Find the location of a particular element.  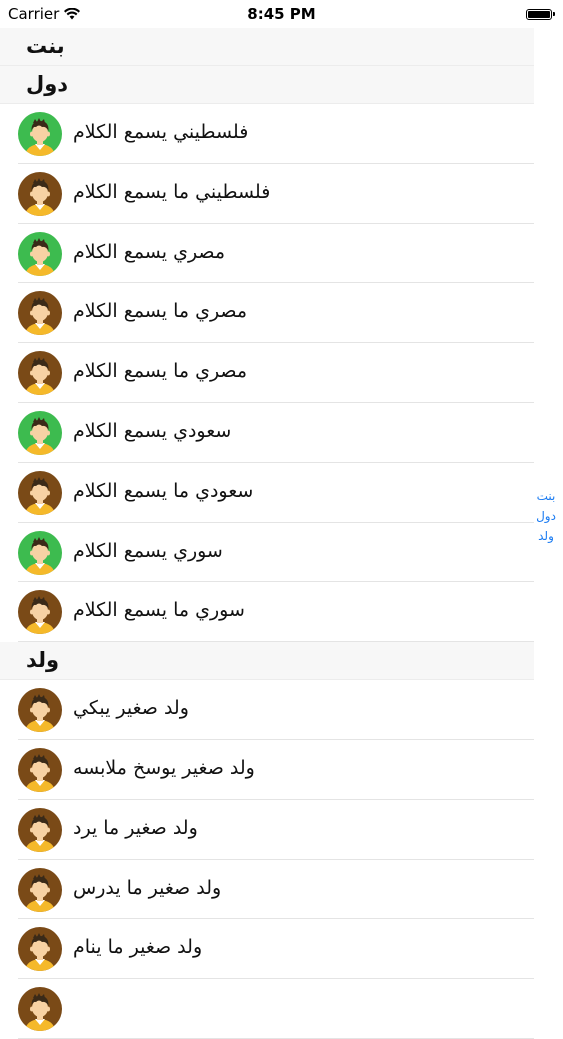

table-row: ولد صغير ما ينام is located at coordinates (267, 949).